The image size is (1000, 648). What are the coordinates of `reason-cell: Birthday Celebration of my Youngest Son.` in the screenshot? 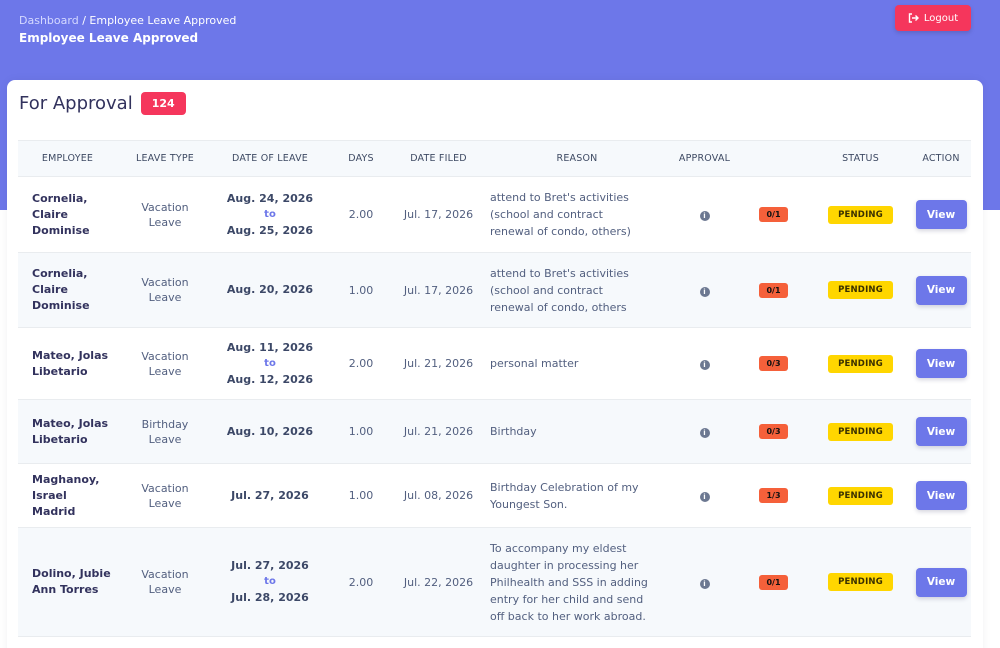 It's located at (577, 495).